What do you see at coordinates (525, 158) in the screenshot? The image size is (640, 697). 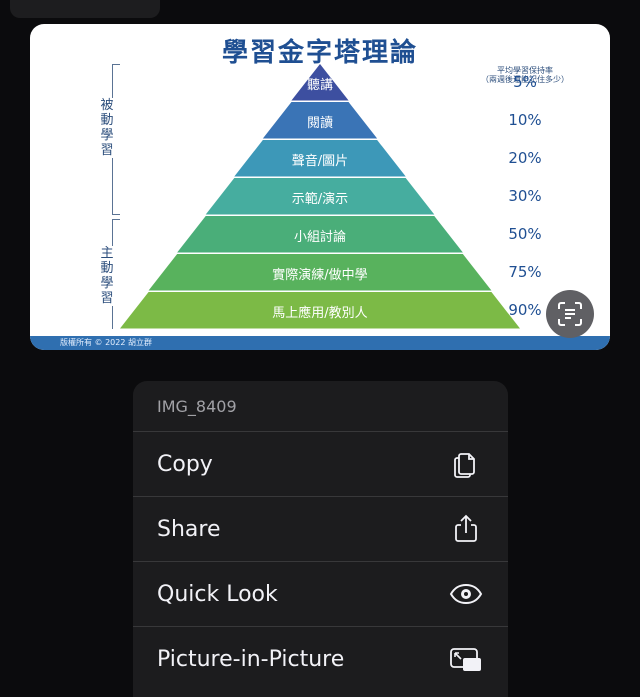 I see `retention-rate: 20%` at bounding box center [525, 158].